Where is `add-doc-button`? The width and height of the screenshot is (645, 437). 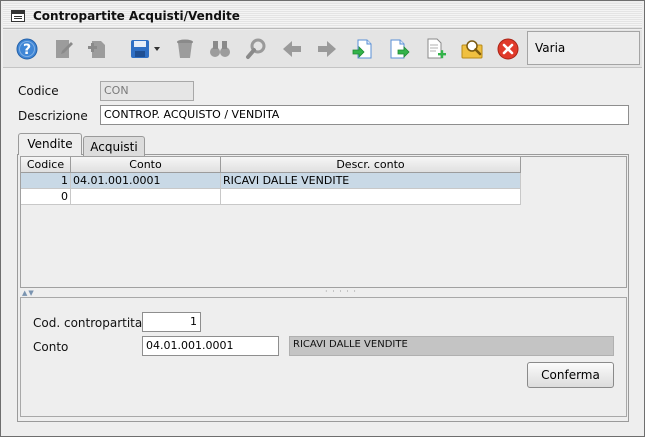
add-doc-button is located at coordinates (436, 49).